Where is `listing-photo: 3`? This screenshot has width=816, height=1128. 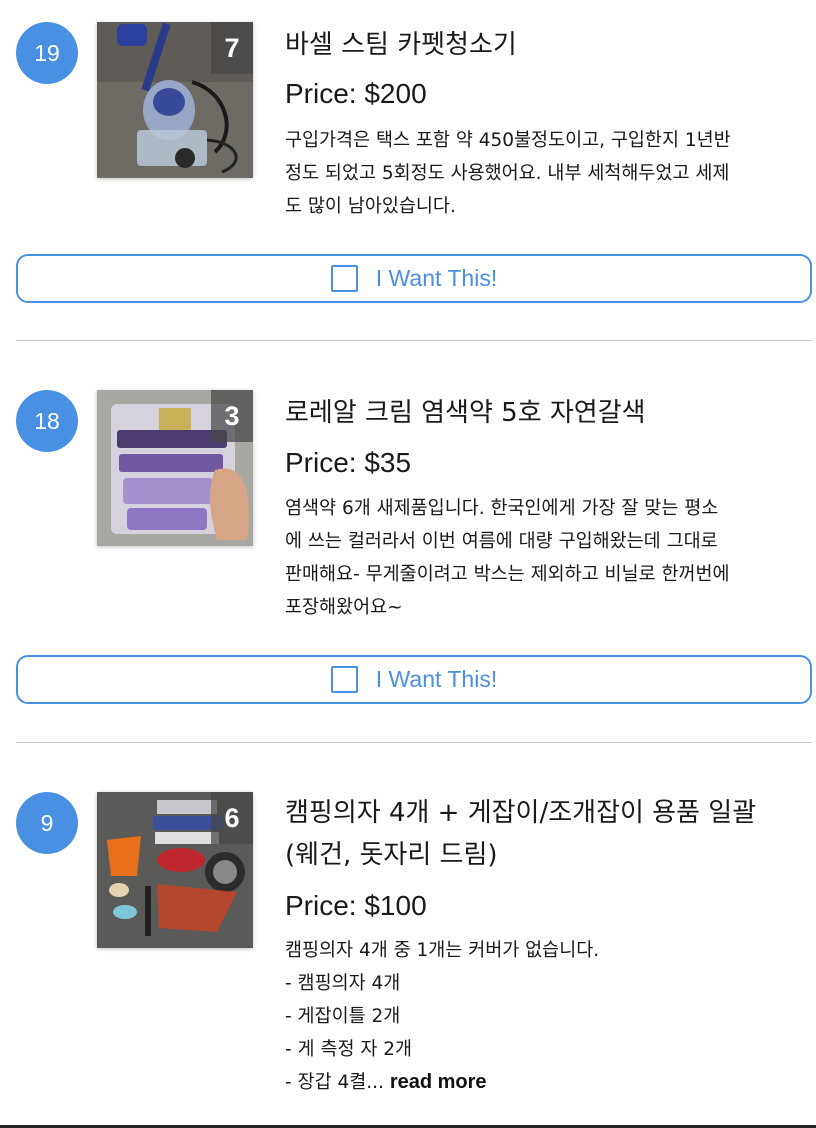 listing-photo: 3 is located at coordinates (175, 468).